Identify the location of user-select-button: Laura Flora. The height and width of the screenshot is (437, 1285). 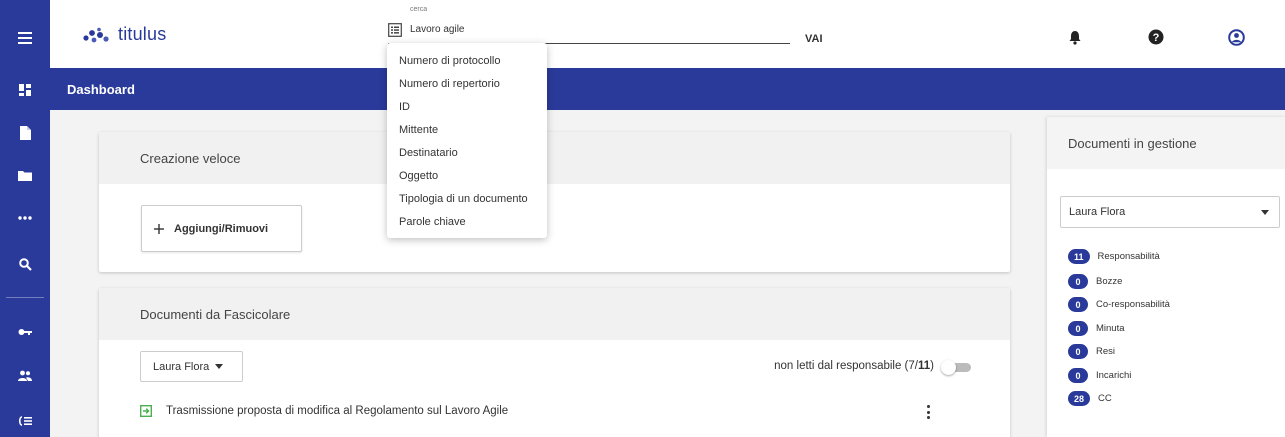
(191, 366).